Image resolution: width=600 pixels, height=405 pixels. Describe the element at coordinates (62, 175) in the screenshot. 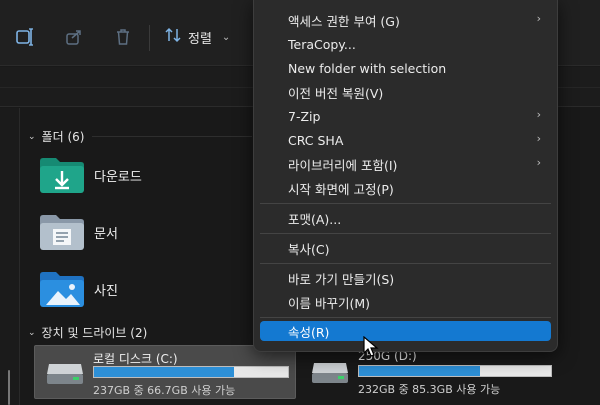

I see `downloads-folder-icon` at that location.